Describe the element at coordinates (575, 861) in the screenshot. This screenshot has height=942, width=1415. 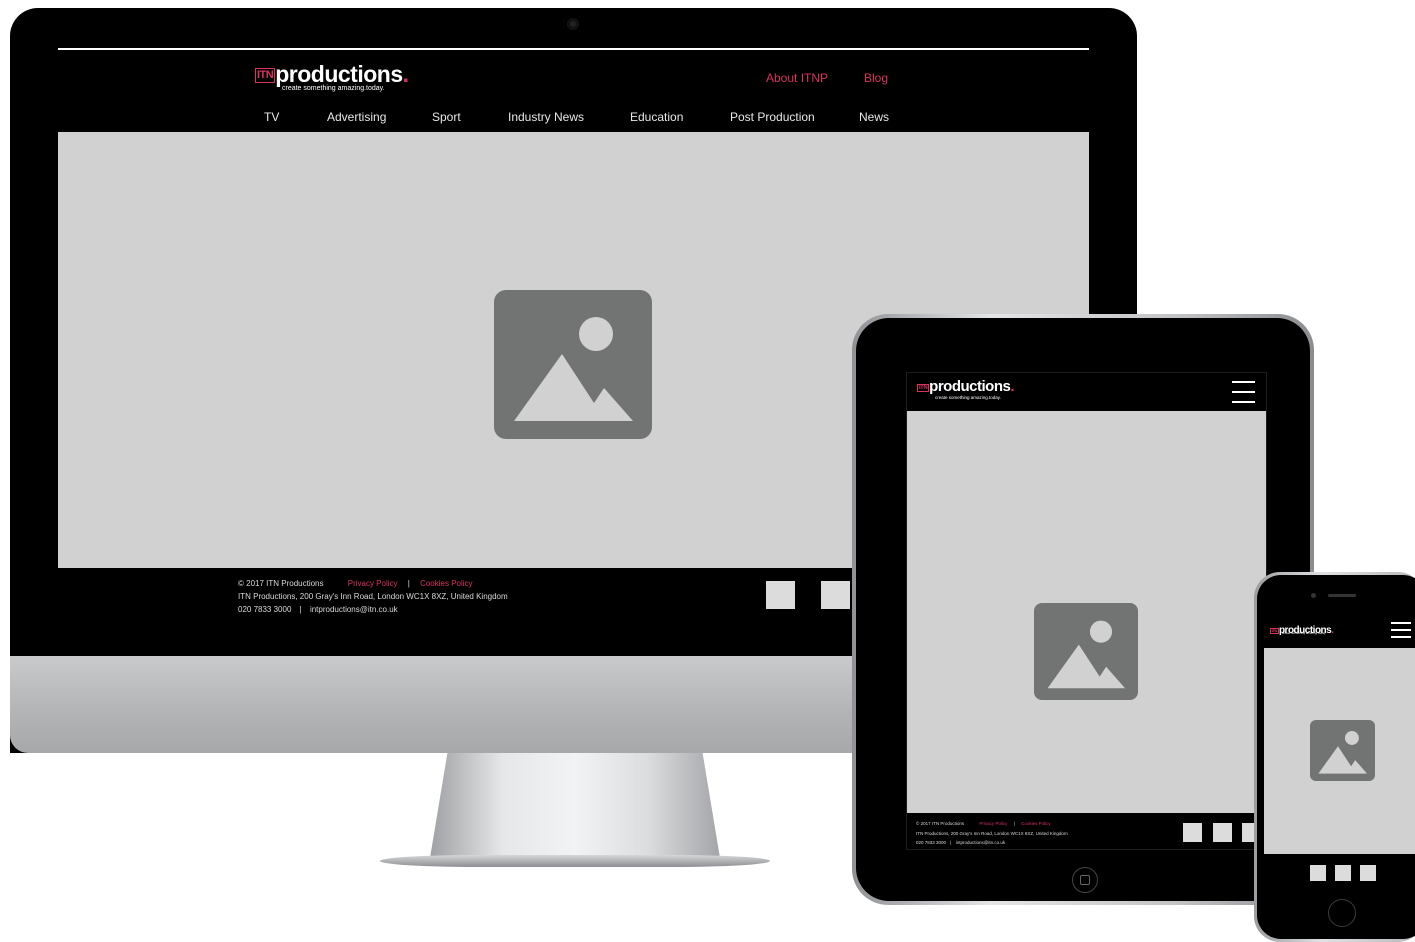
I see `imac-base` at that location.